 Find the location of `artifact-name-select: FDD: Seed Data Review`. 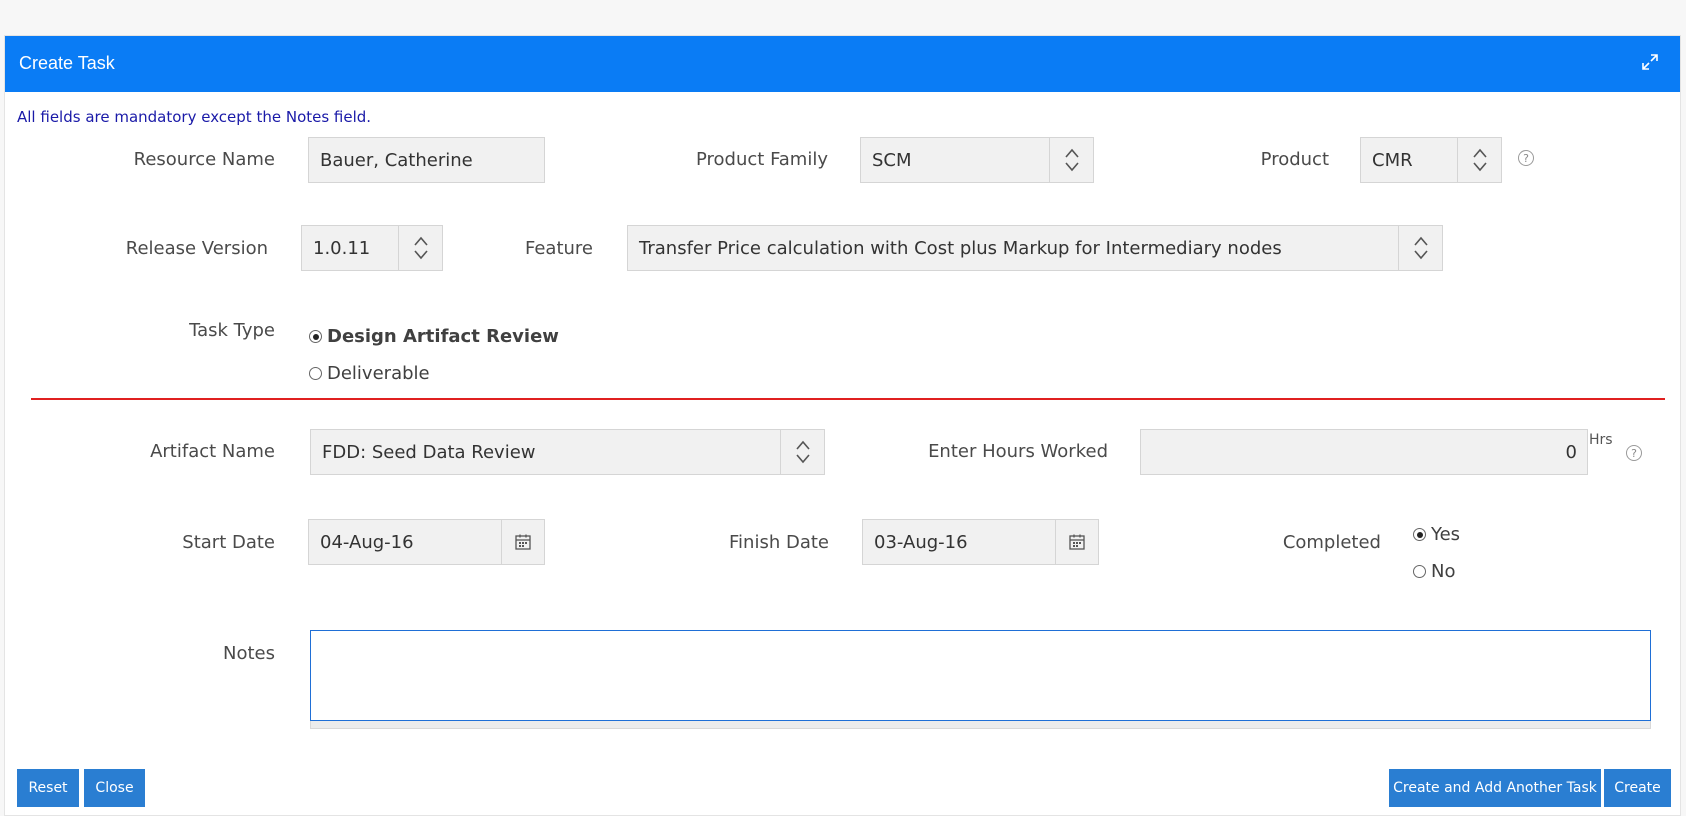

artifact-name-select: FDD: Seed Data Review is located at coordinates (567, 452).